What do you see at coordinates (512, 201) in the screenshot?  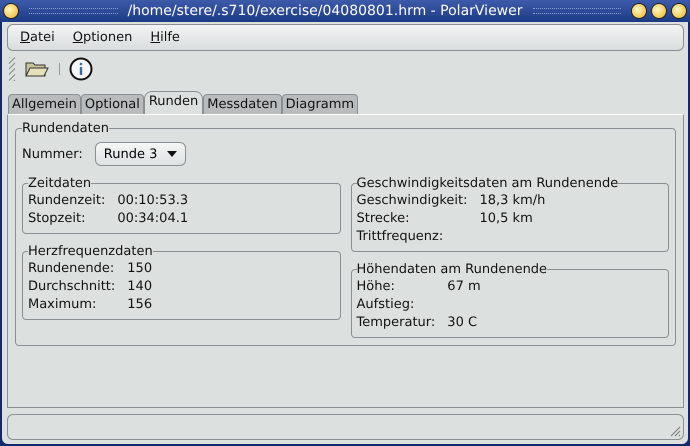 I see `field-value: 18,3 km/h` at bounding box center [512, 201].